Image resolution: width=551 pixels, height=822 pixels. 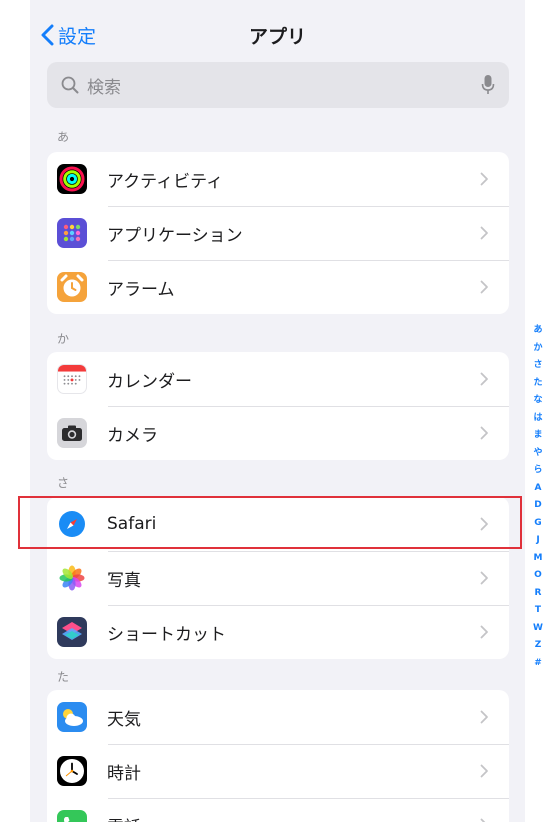 I want to click on section-header-a: あ, so click(x=63, y=137).